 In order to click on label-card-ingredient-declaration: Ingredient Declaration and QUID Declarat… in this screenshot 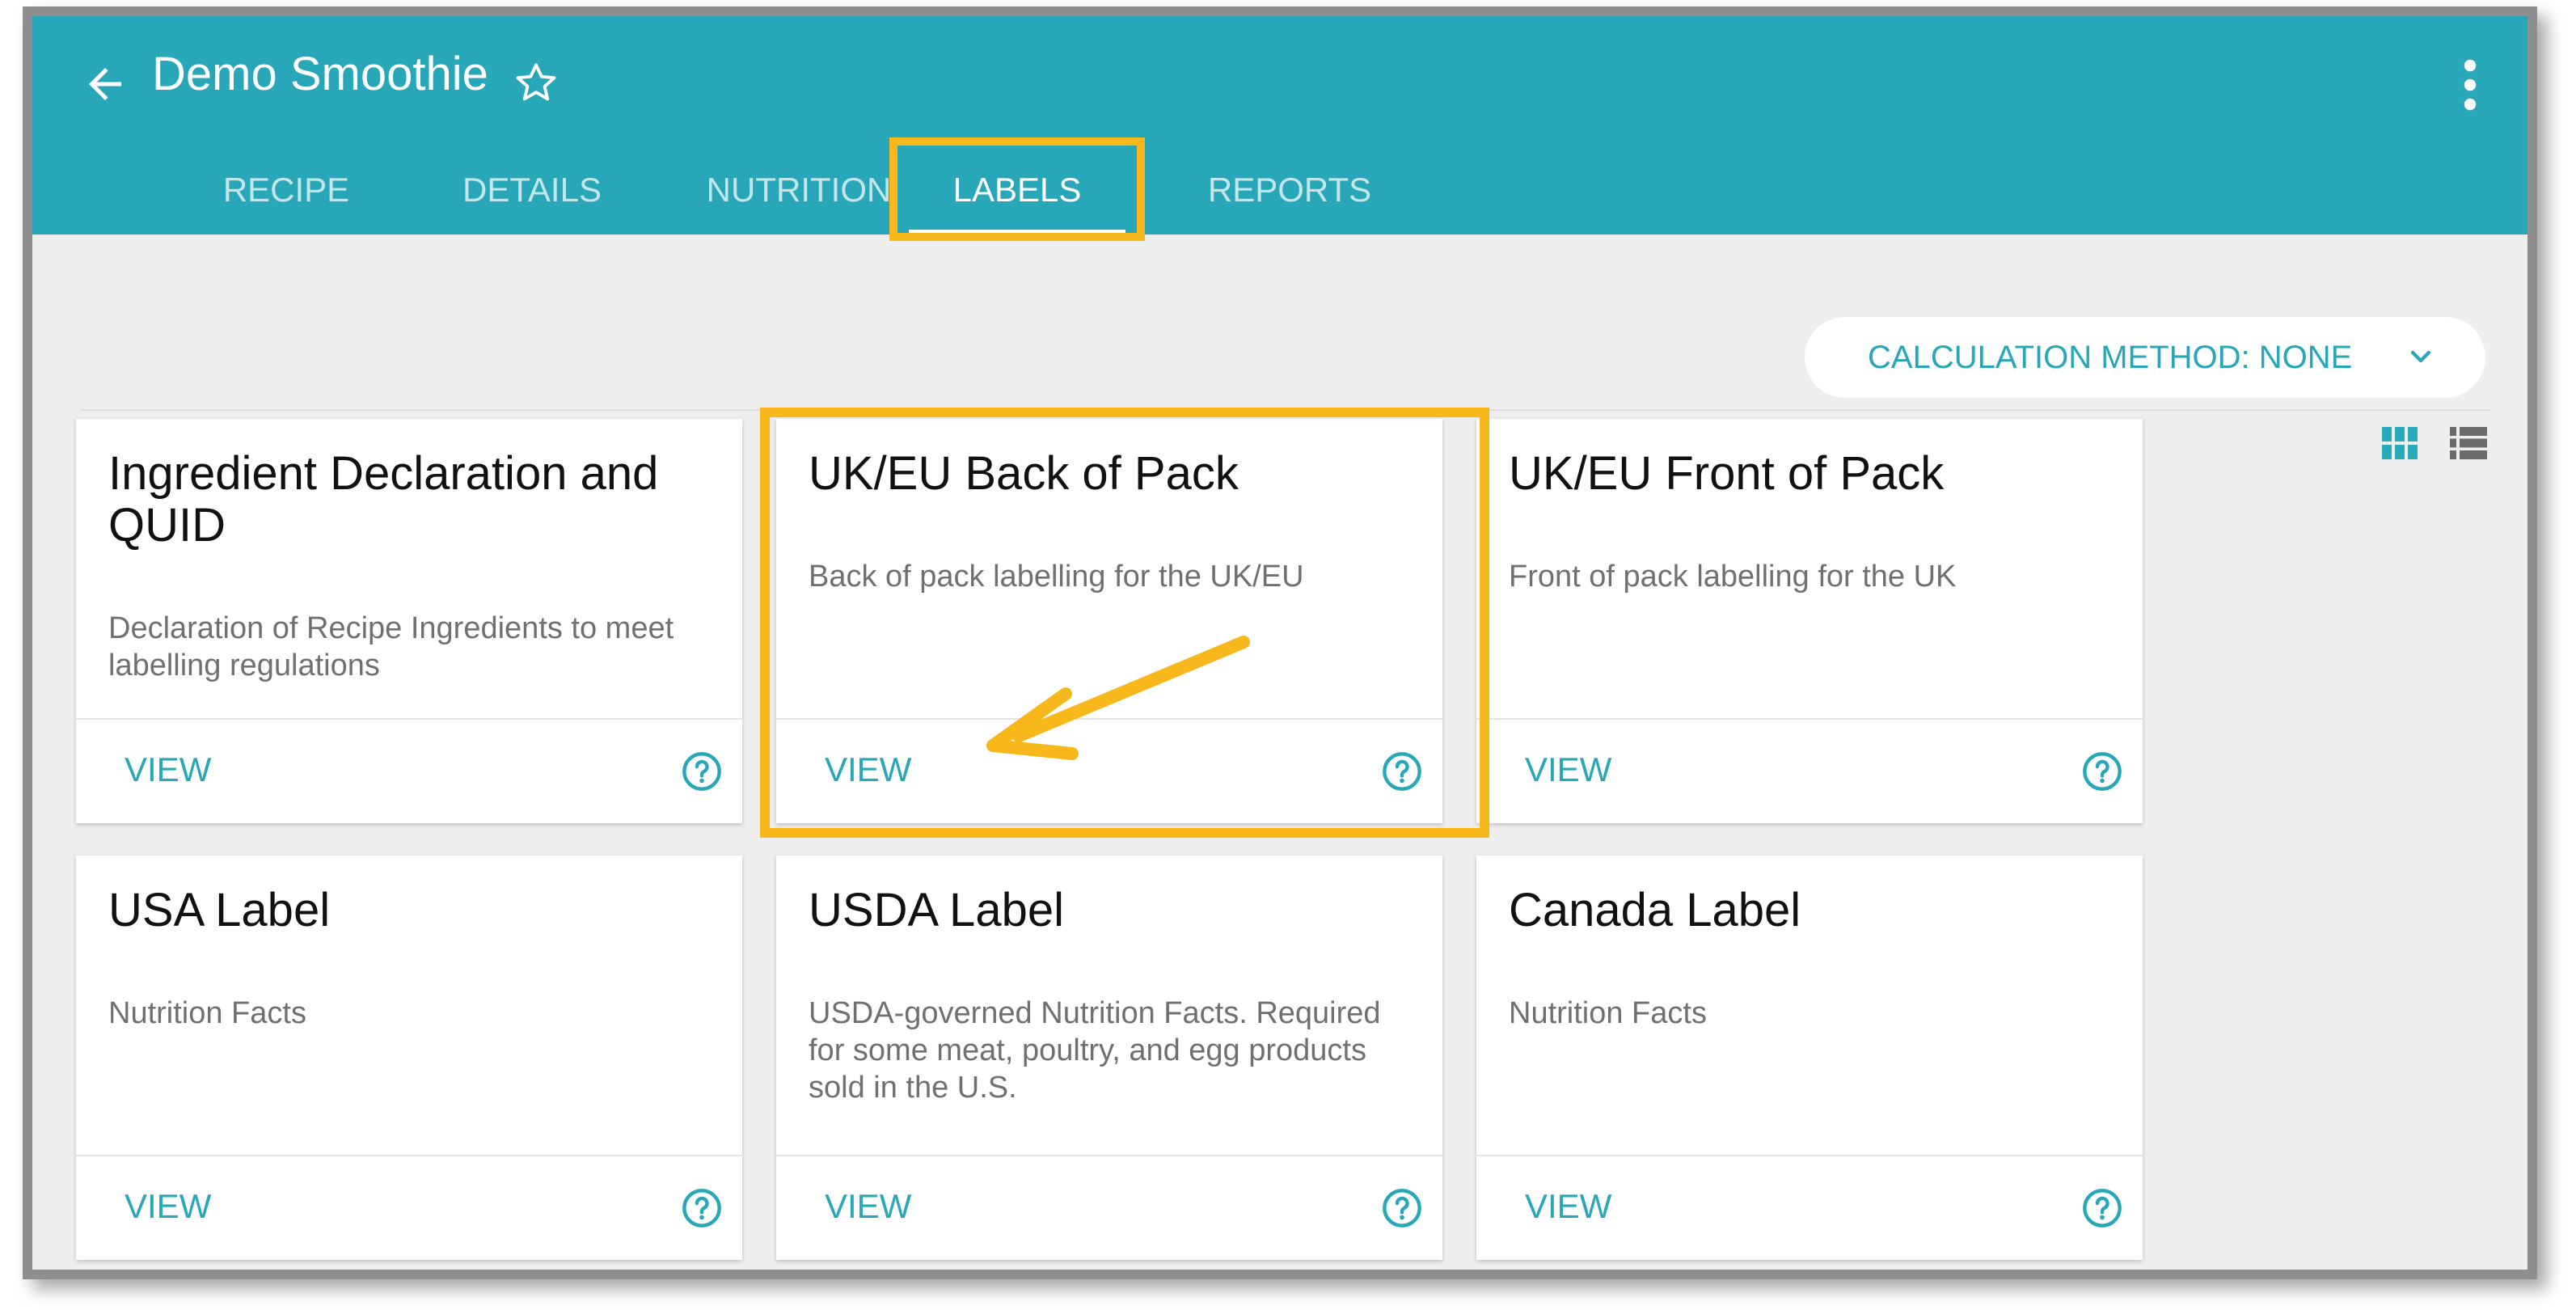, I will do `click(409, 621)`.